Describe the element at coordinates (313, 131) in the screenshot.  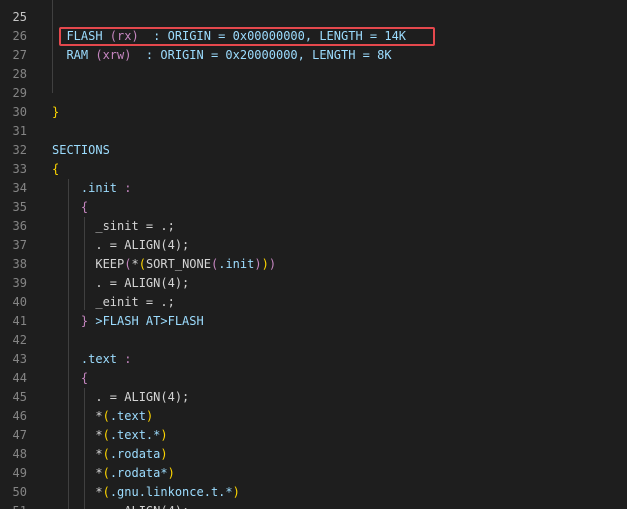
I see `code-line: 31` at that location.